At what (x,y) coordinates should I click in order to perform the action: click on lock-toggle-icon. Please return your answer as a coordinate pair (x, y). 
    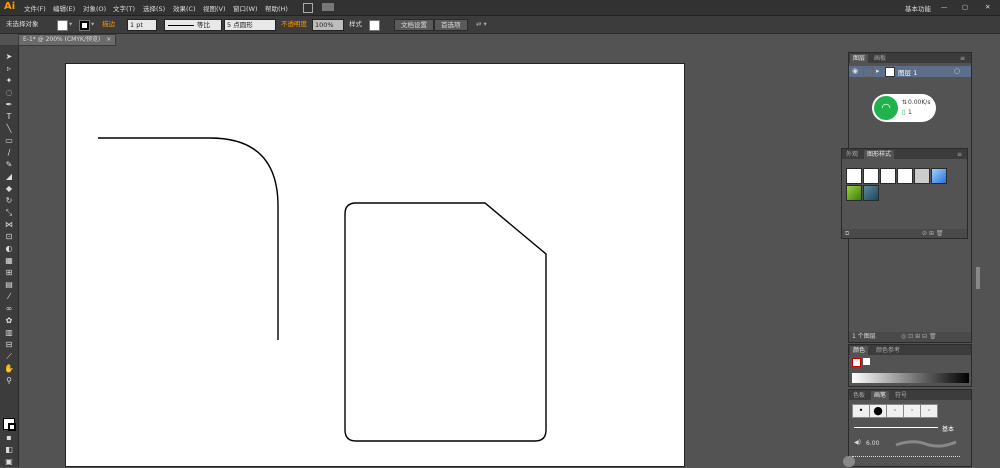
    Looking at the image, I should click on (868, 72).